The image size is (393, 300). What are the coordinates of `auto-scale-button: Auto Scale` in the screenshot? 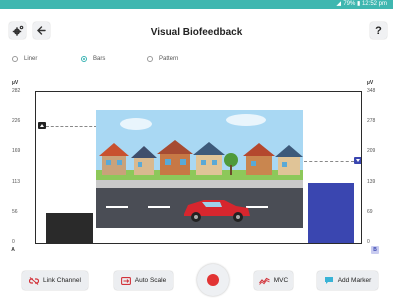 It's located at (143, 280).